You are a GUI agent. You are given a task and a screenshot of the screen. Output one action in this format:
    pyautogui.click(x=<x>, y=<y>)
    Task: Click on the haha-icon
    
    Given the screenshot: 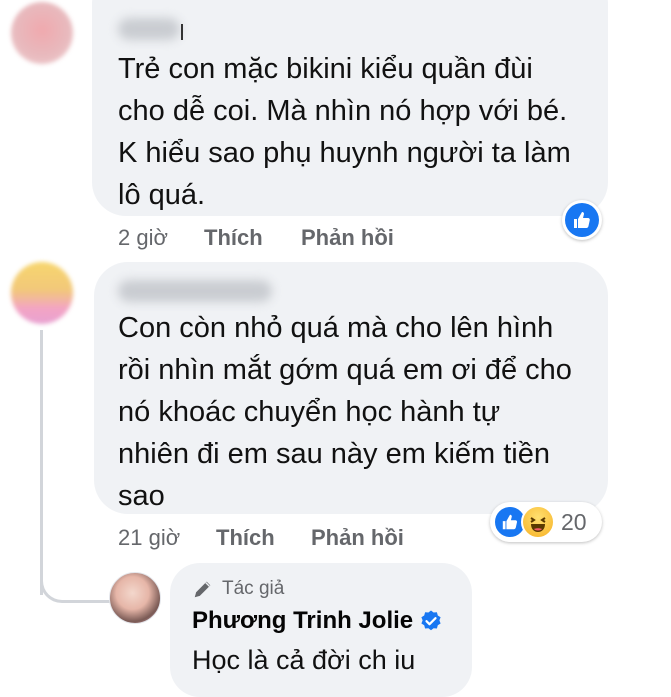 What is the action you would take?
    pyautogui.click(x=538, y=522)
    